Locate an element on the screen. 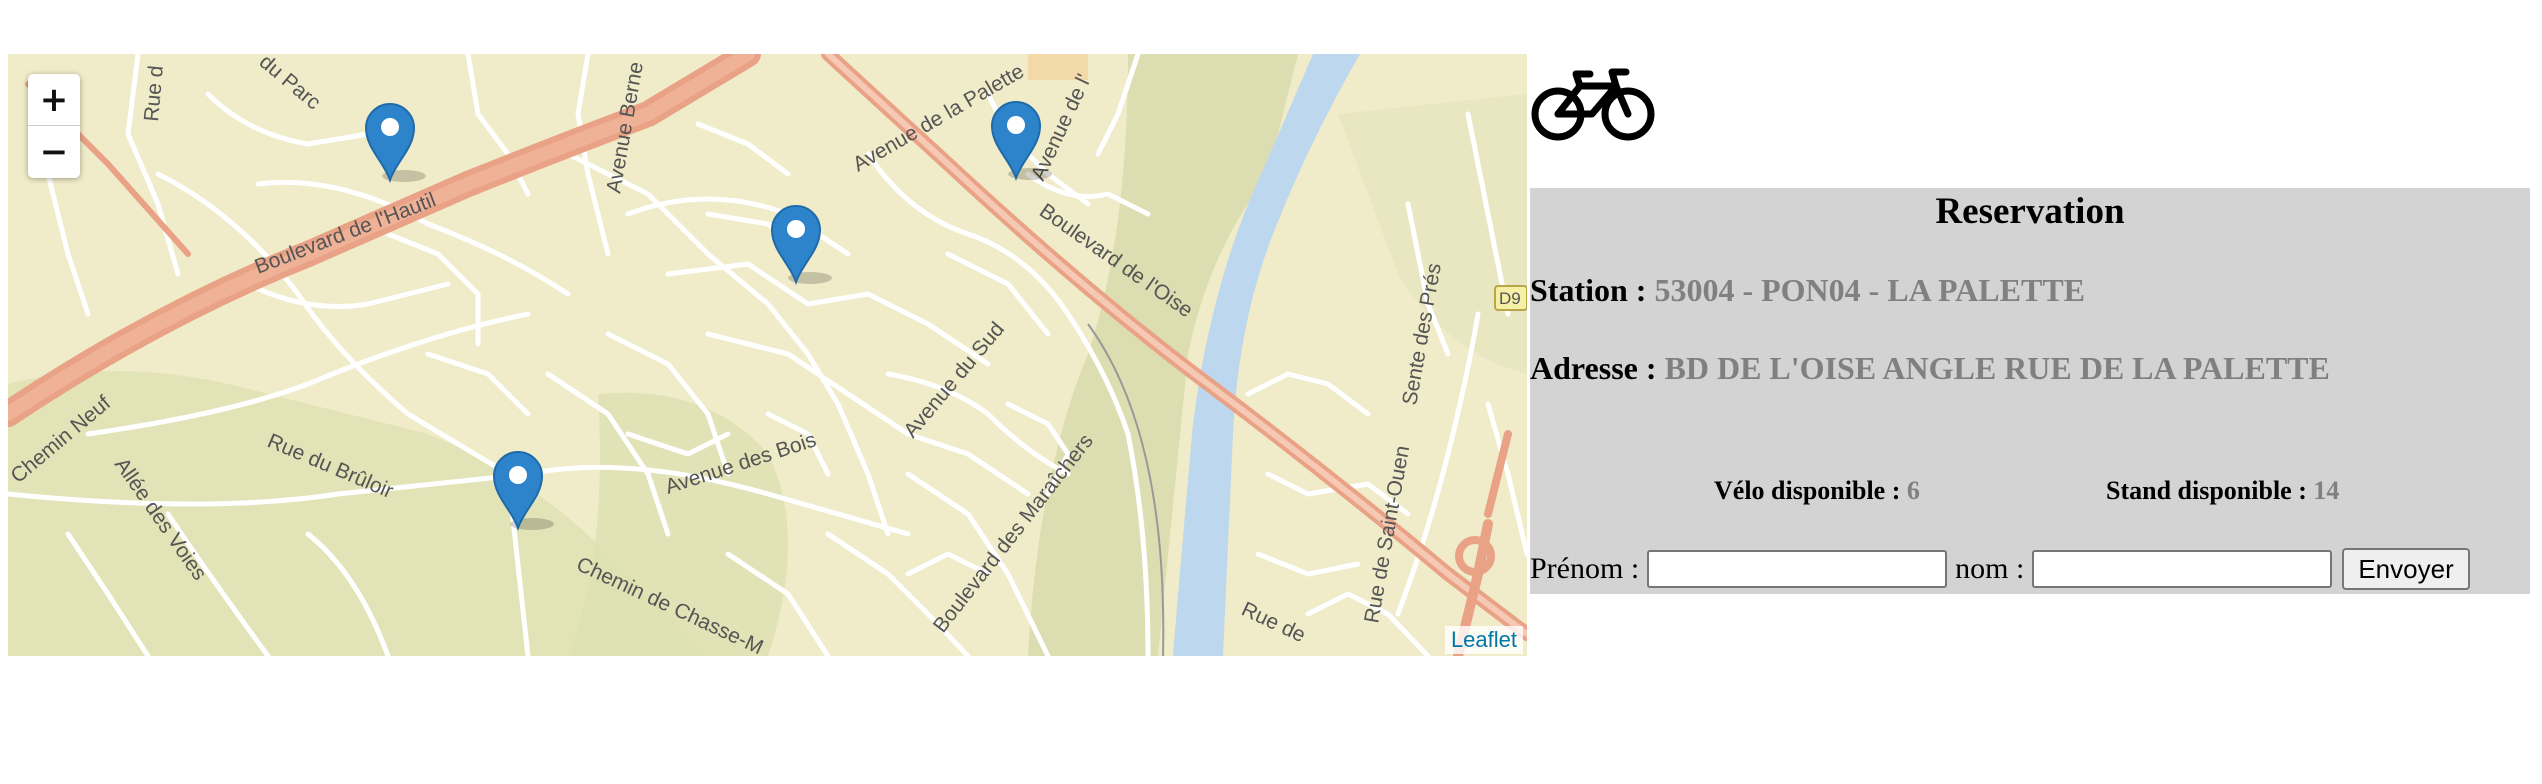  stands-available-label: Stand disponible : is located at coordinates (2210, 490).